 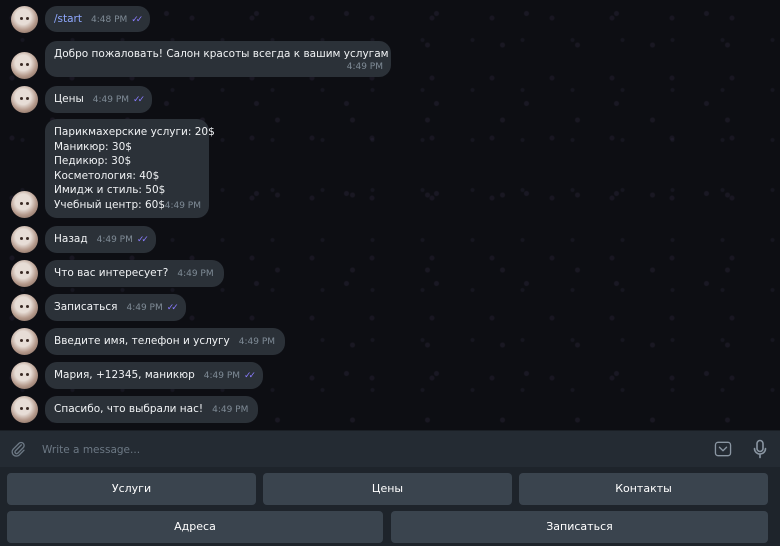 What do you see at coordinates (372, 450) in the screenshot?
I see `message-input` at bounding box center [372, 450].